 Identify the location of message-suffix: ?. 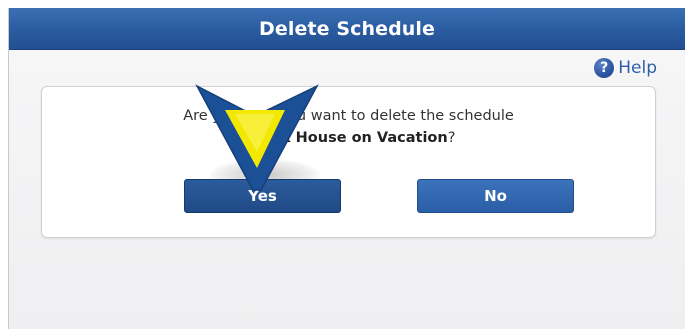
(451, 138).